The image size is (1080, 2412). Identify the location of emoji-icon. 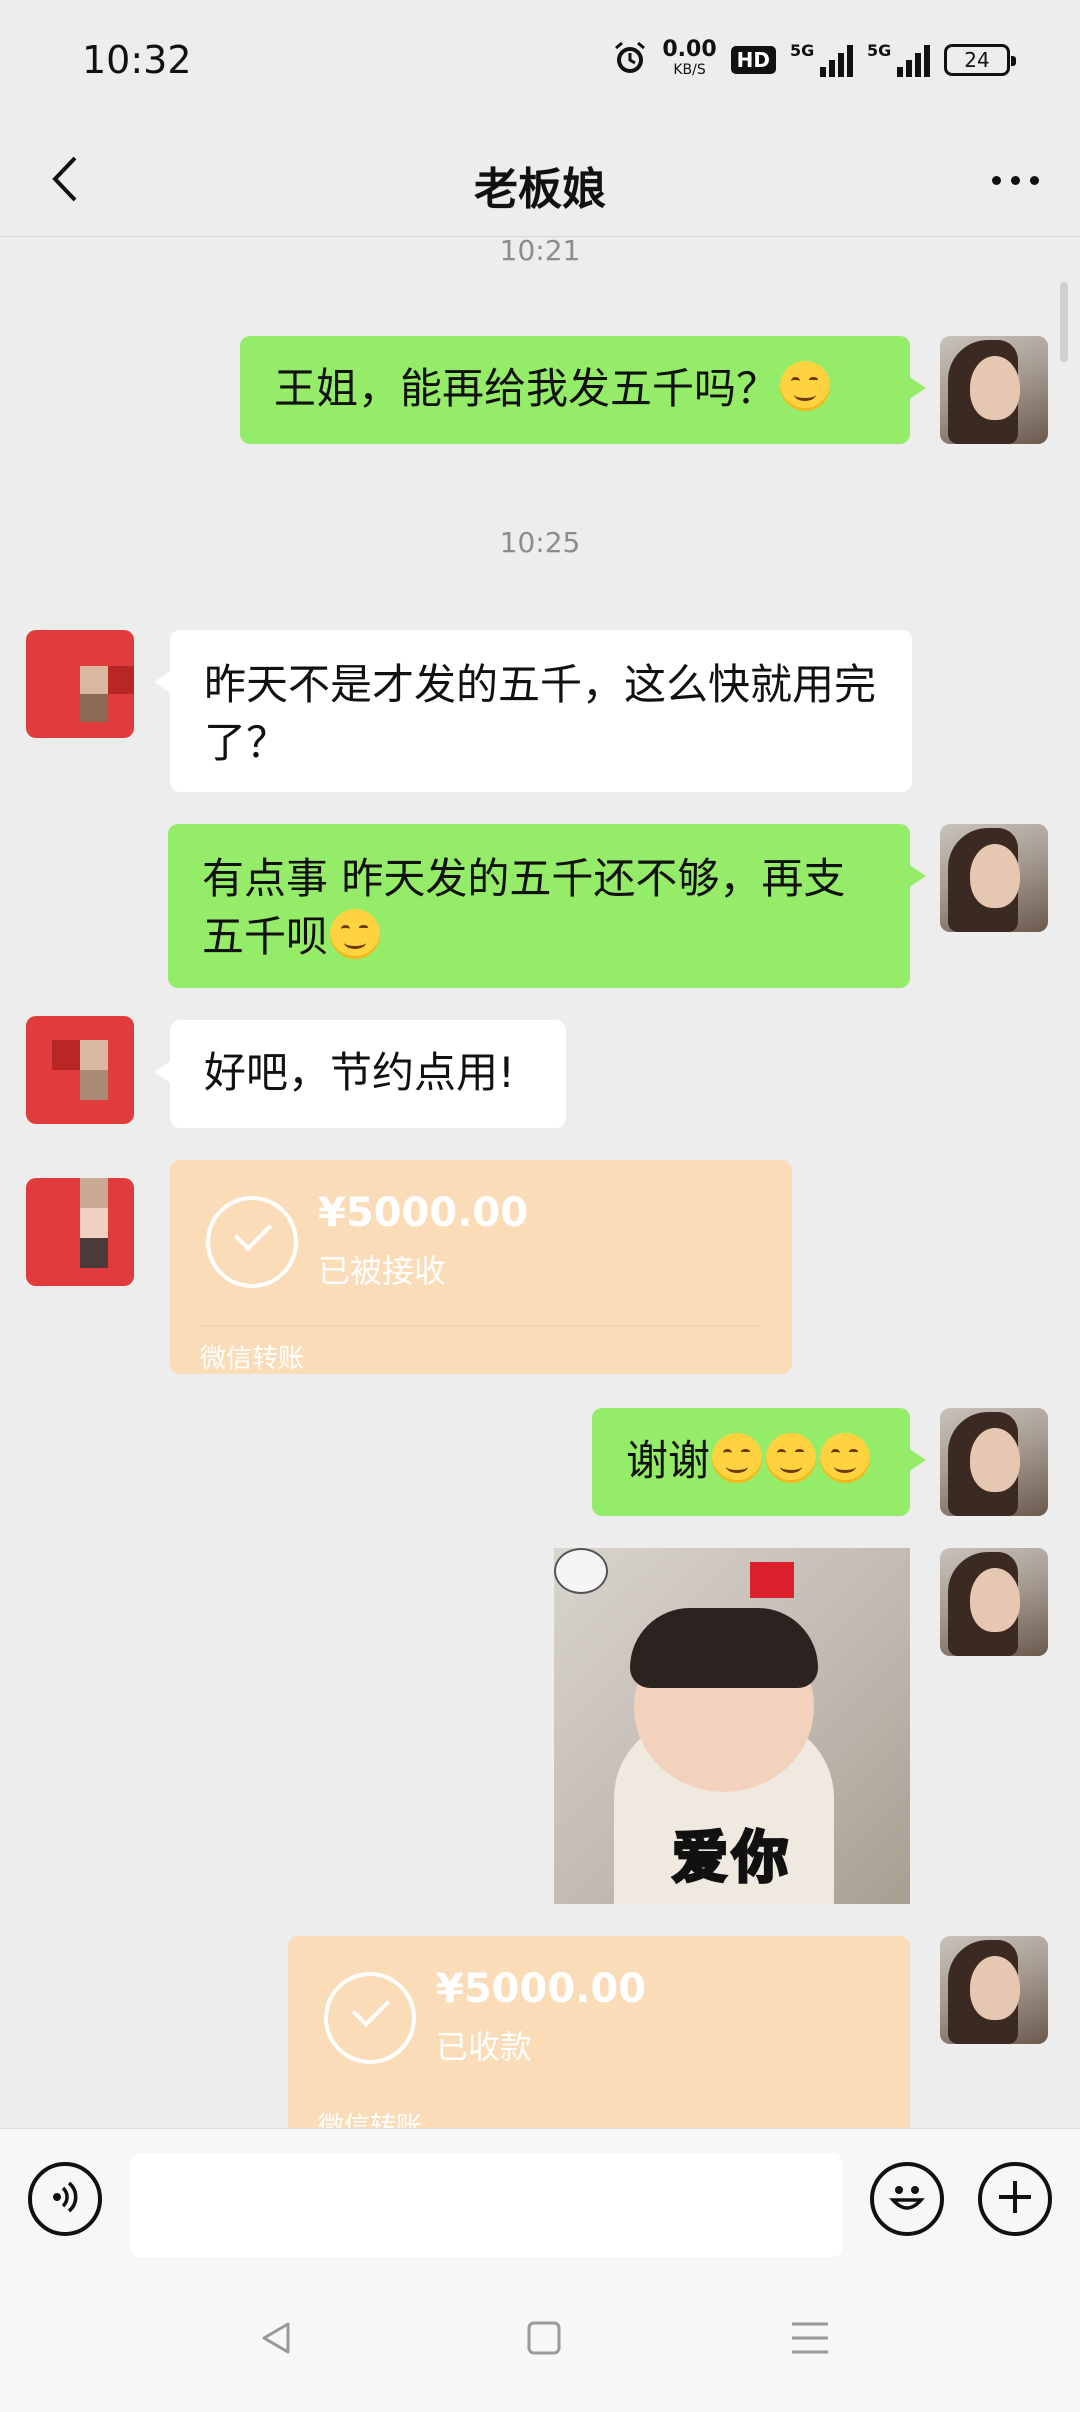
(907, 2199).